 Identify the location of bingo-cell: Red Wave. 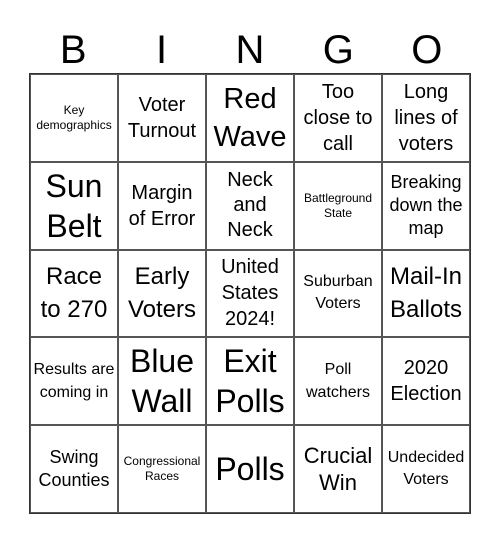
(250, 118).